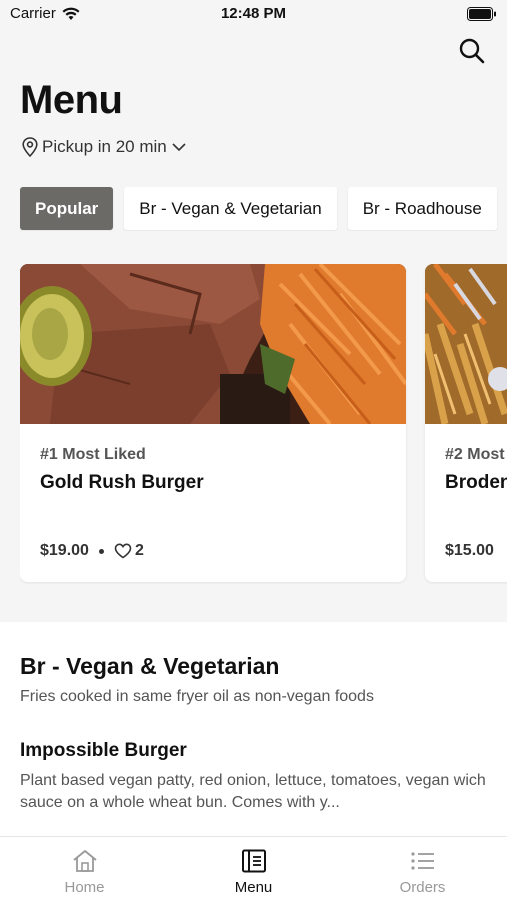 Image resolution: width=507 pixels, height=900 pixels. Describe the element at coordinates (71, 100) in the screenshot. I see `page-title: Menu` at that location.